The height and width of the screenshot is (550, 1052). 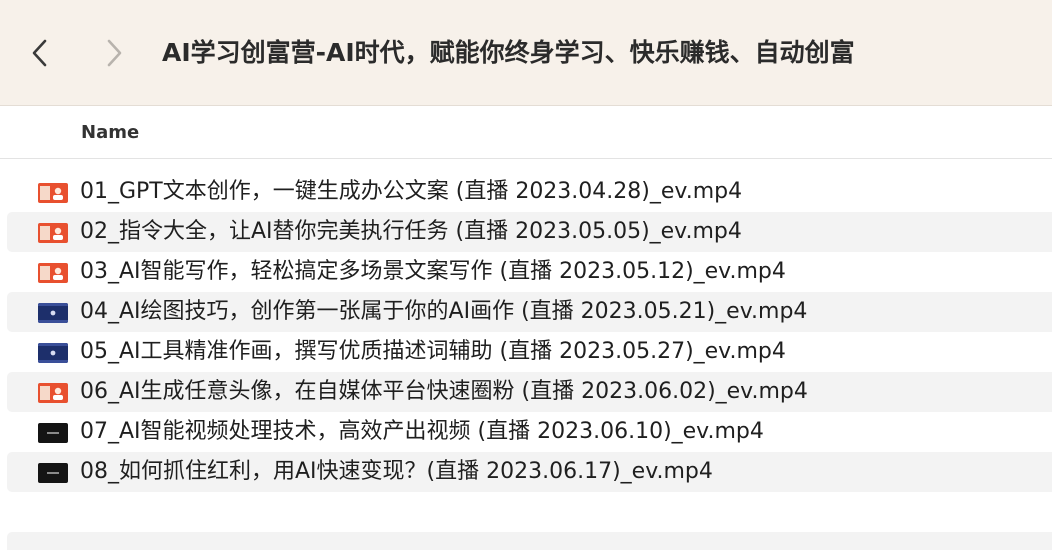 I want to click on forward-button, so click(x=114, y=53).